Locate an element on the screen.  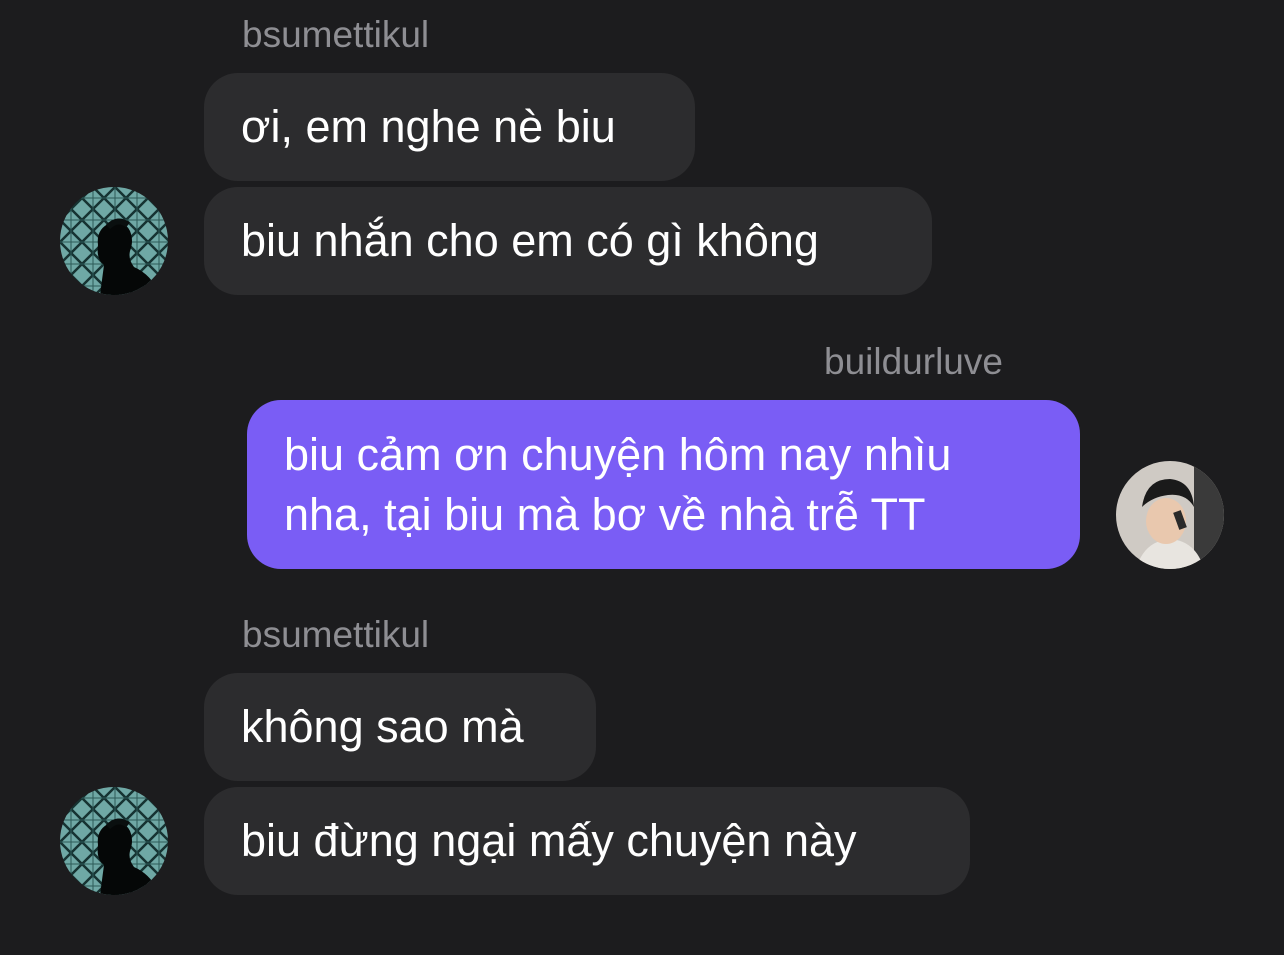
message-text: ơi, em nghe nè biu is located at coordinates (428, 126).